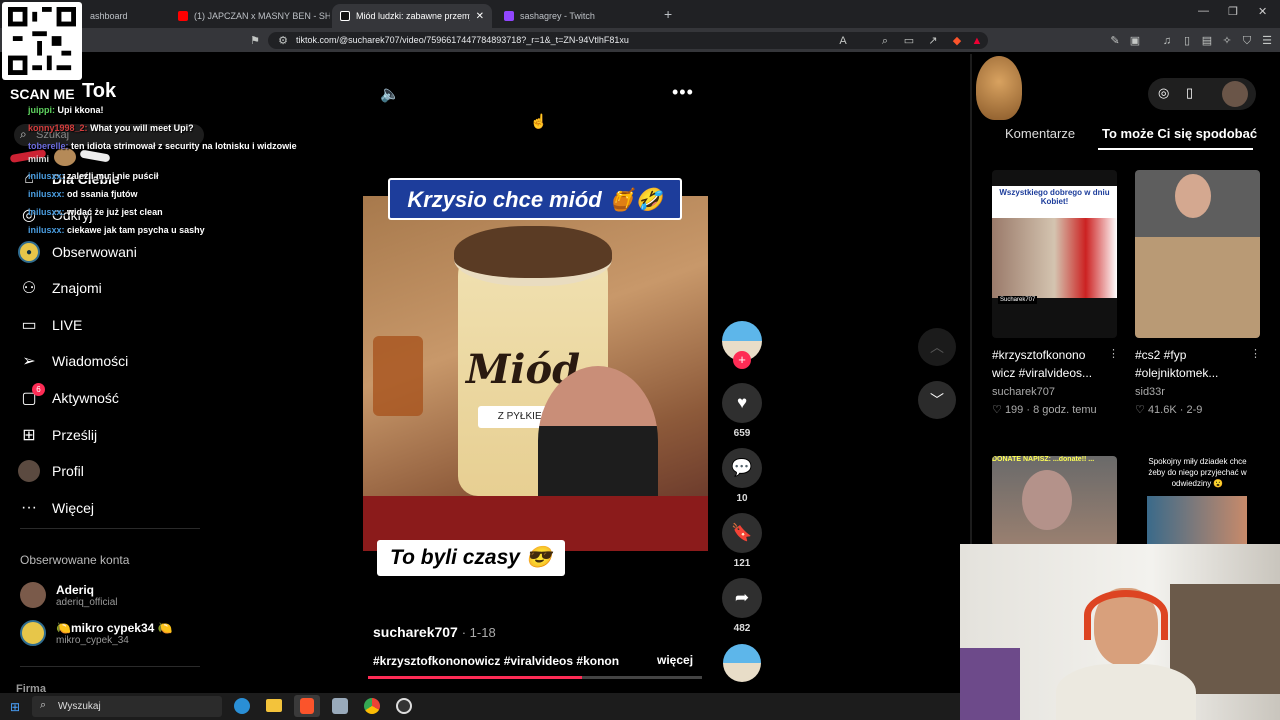  I want to click on taskbar-search-text: Wyszukaj, so click(79, 706).